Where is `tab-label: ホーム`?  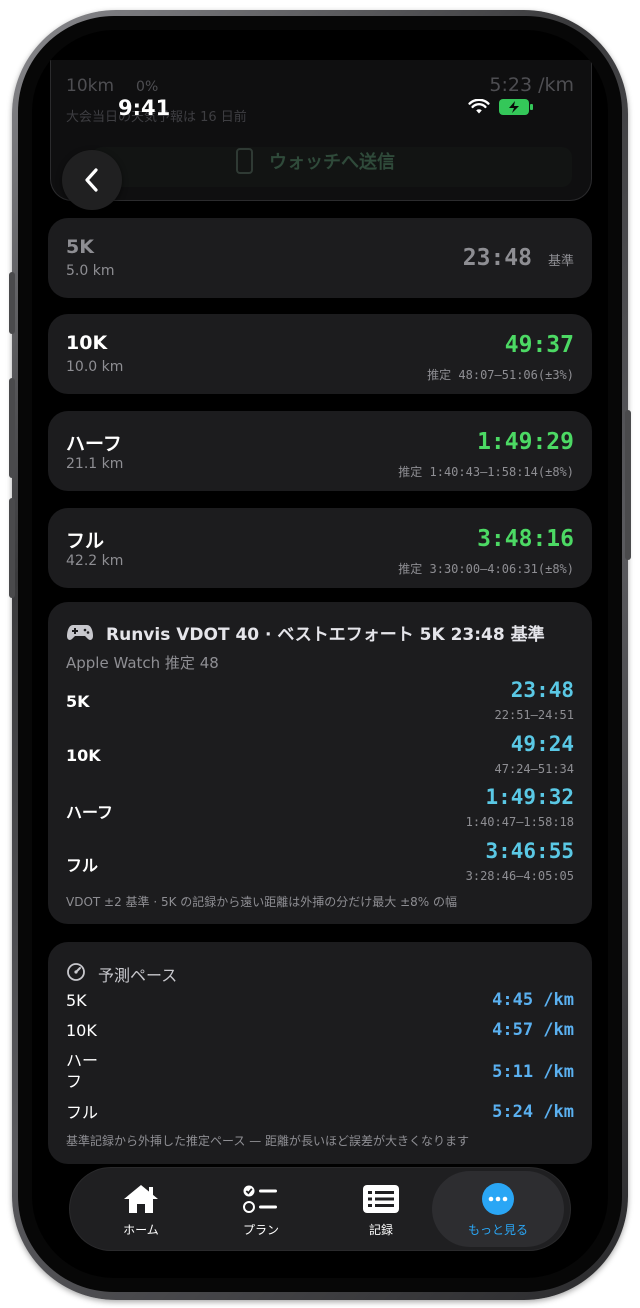 tab-label: ホーム is located at coordinates (141, 1230).